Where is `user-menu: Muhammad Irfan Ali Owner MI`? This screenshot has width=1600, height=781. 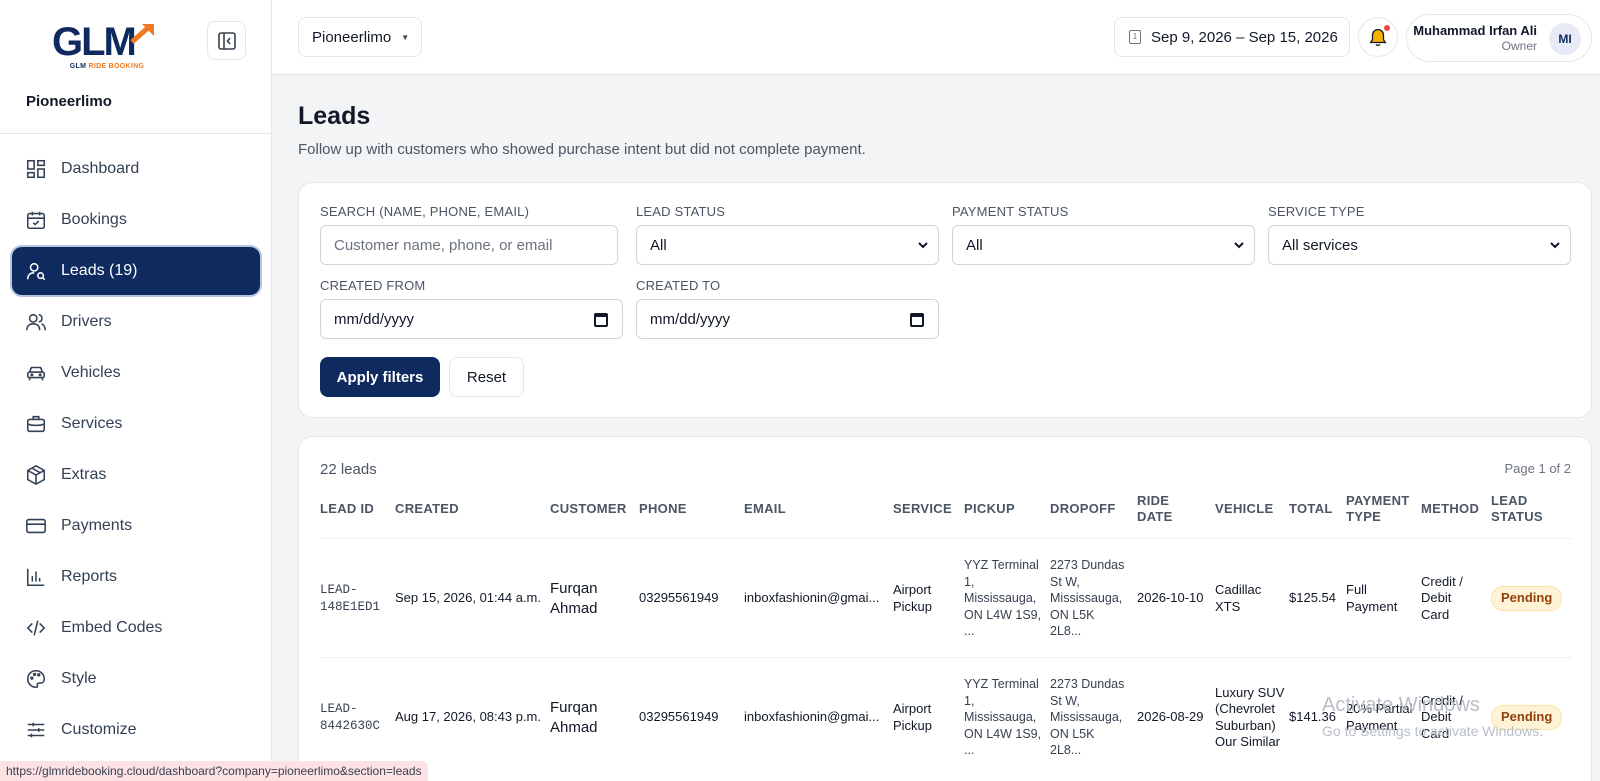 user-menu: Muhammad Irfan Ali Owner MI is located at coordinates (1499, 38).